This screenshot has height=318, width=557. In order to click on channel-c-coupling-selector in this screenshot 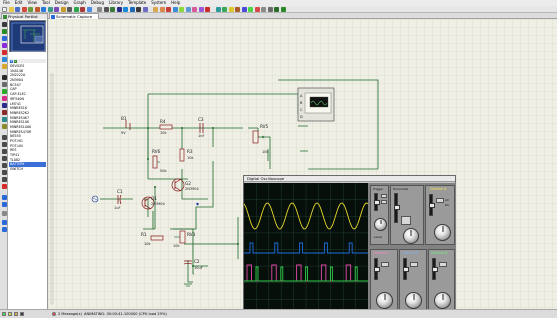, I will do `click(385, 264)`.